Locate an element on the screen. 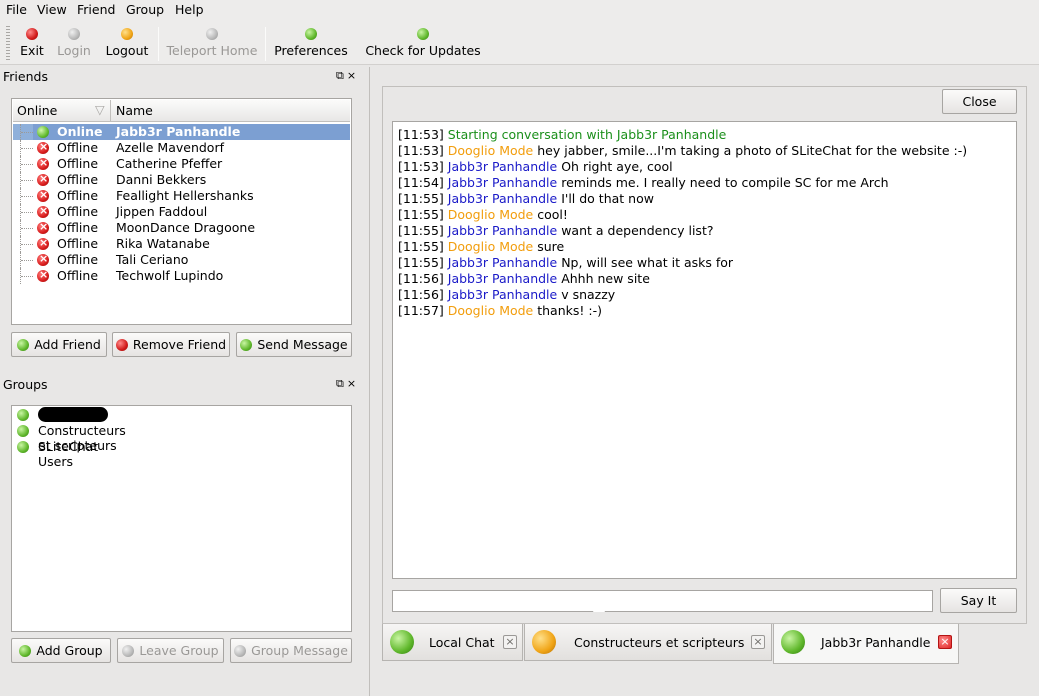 This screenshot has height=696, width=1039. menu-friend: Friend is located at coordinates (96, 9).